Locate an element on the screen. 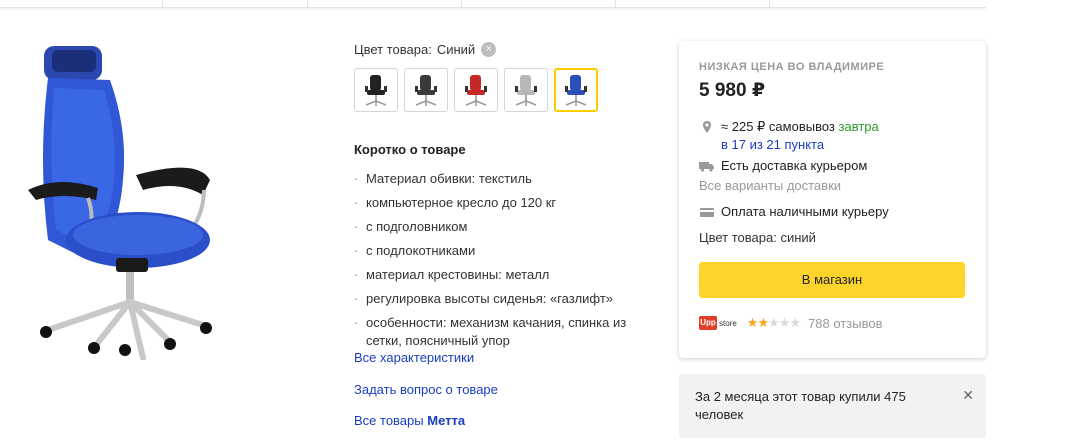  spec-item: · регулировка высоты сиденья: «газлифт» is located at coordinates (484, 298).